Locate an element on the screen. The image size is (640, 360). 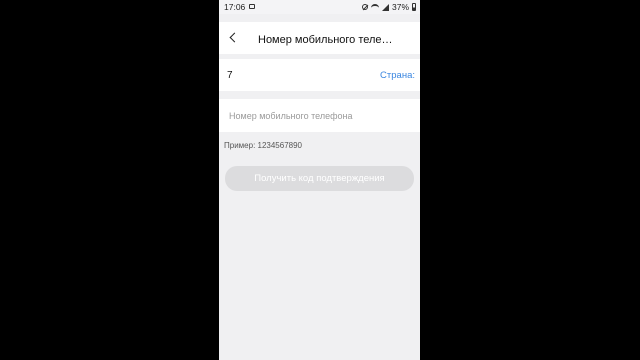
back-button is located at coordinates (234, 38).